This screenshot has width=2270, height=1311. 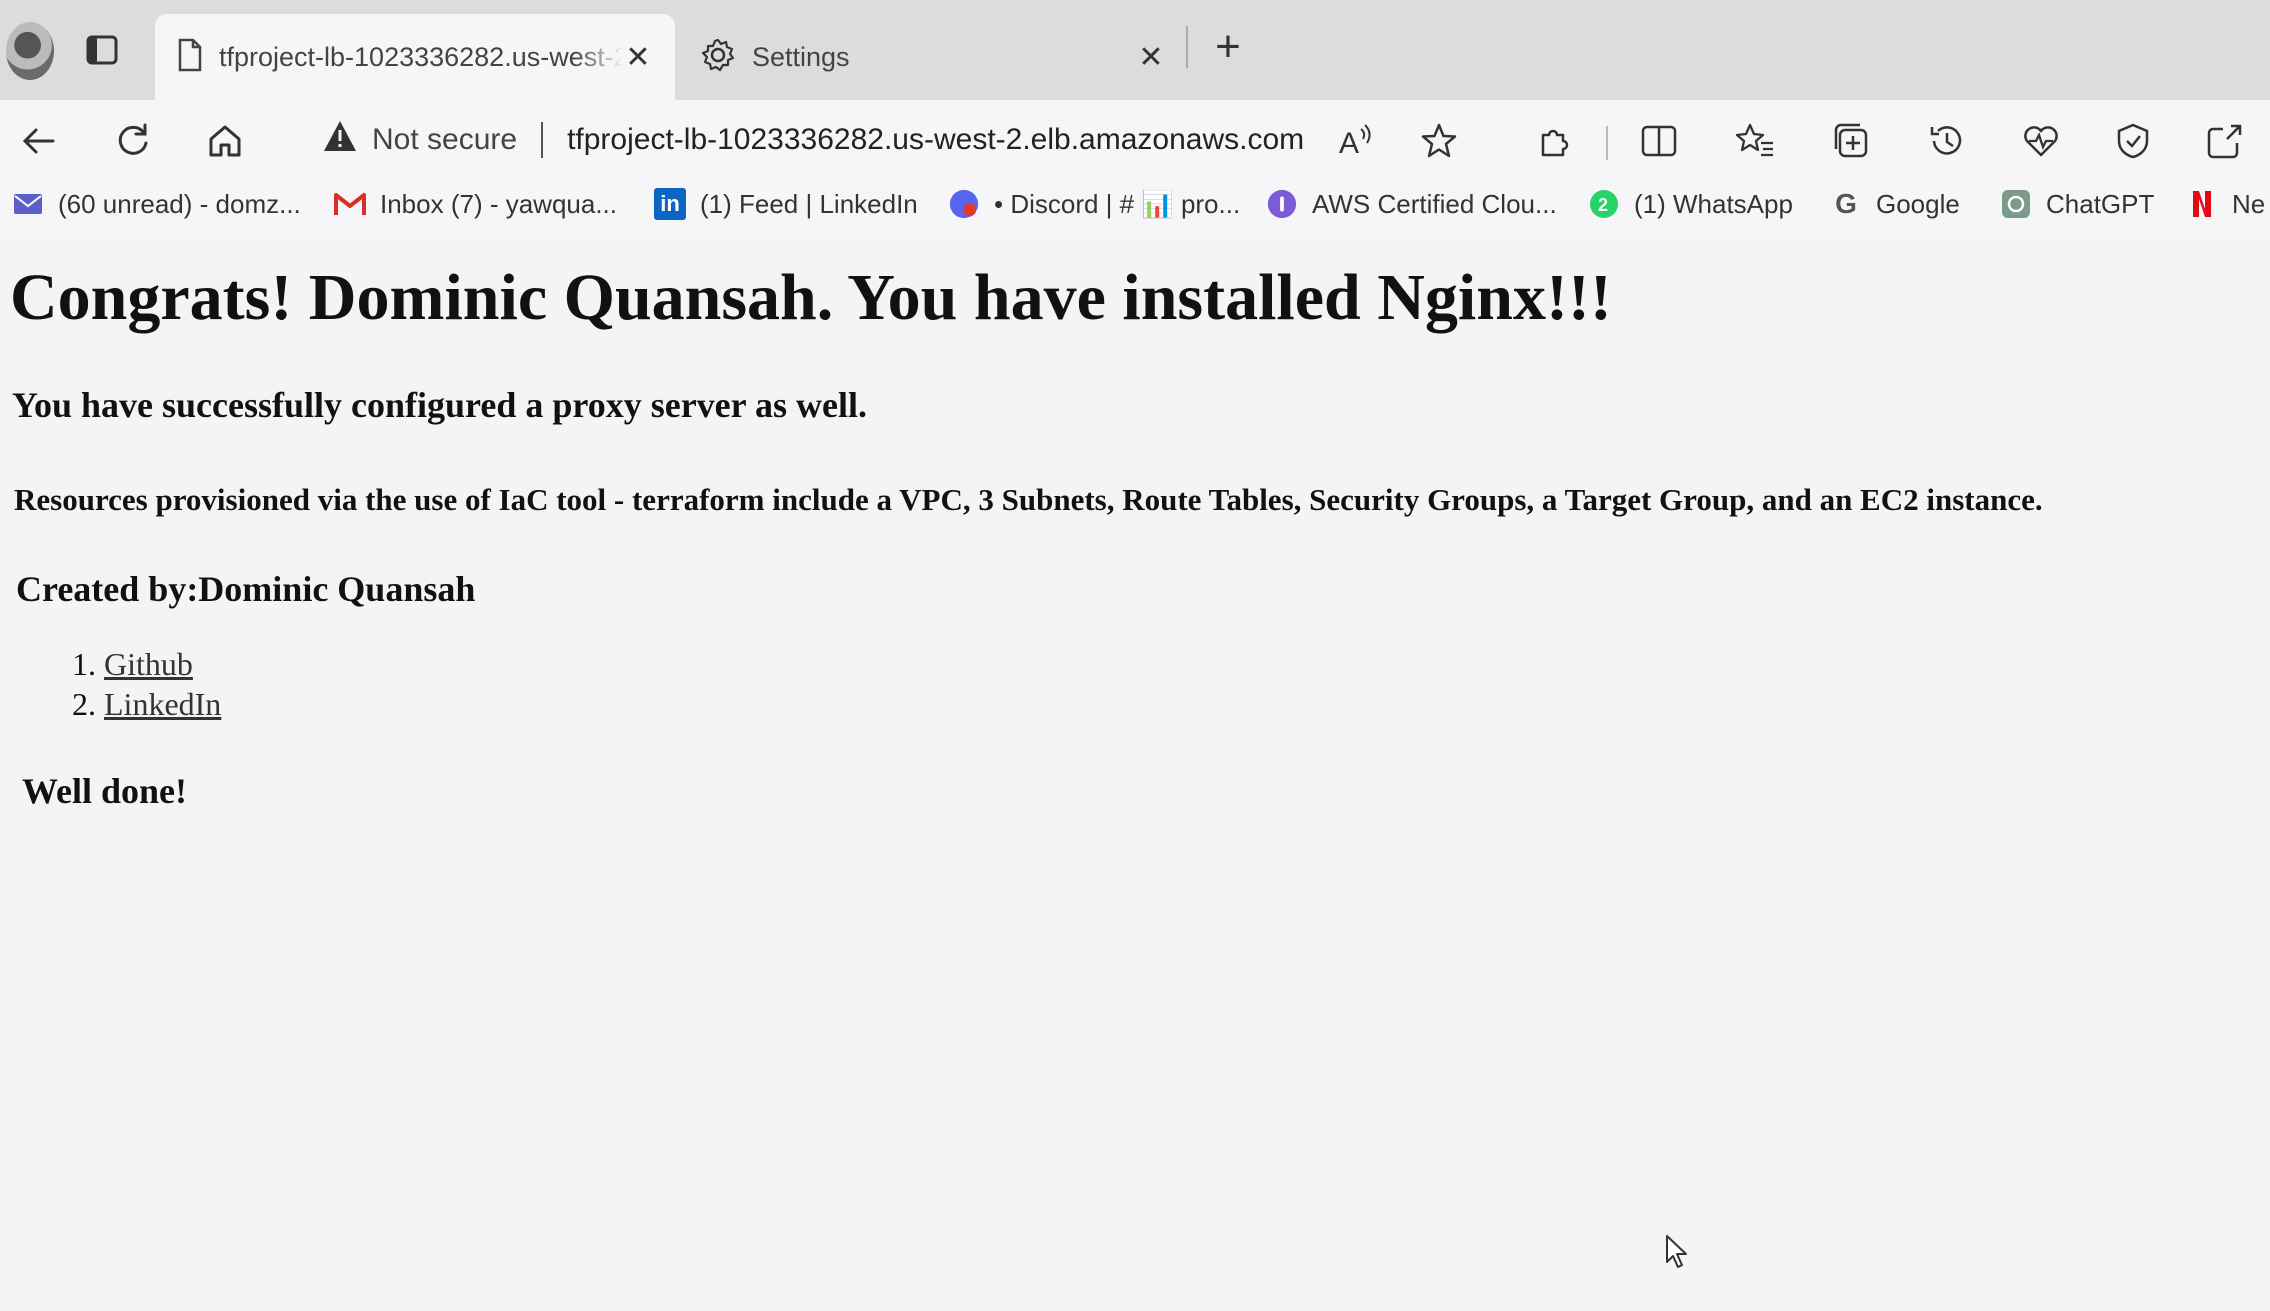 I want to click on list-item: LinkedIn, so click(x=162, y=704).